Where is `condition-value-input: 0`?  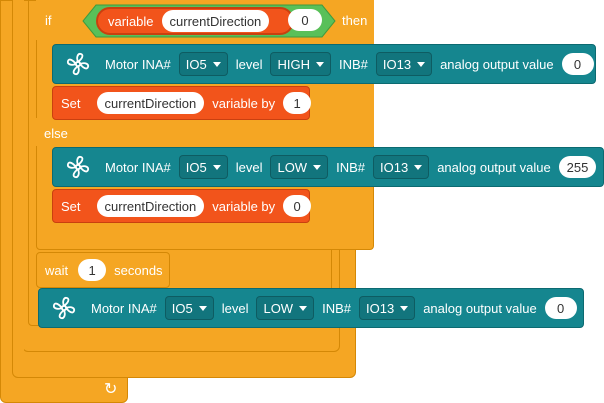 condition-value-input: 0 is located at coordinates (305, 20).